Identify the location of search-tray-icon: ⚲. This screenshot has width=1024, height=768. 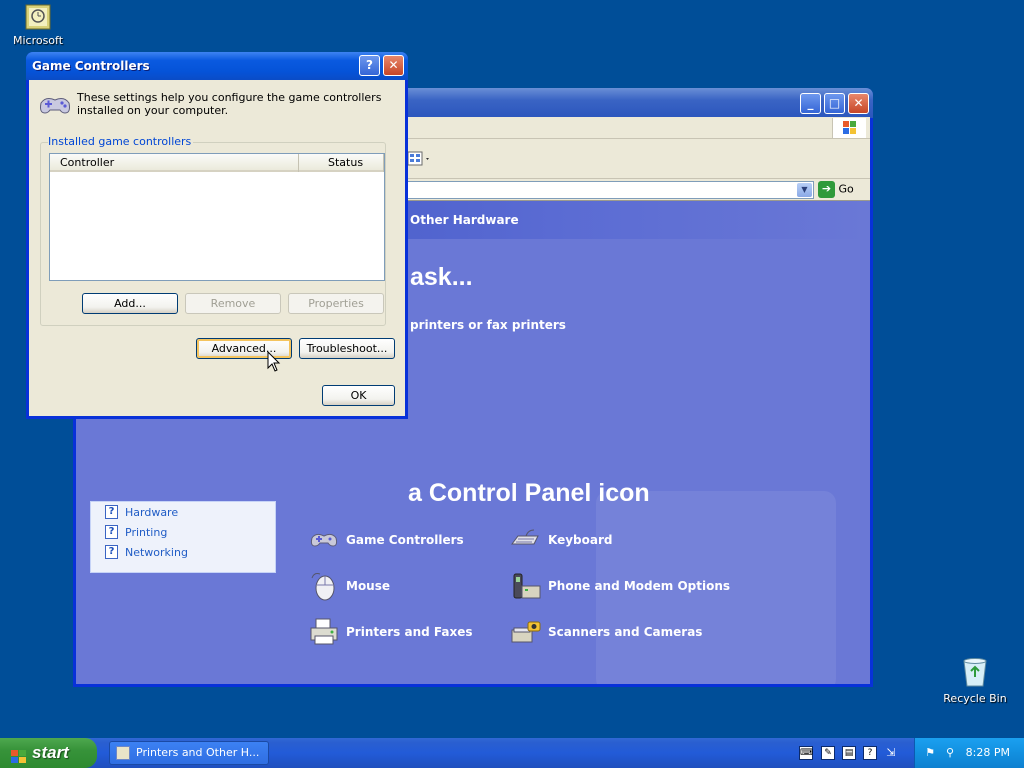
(950, 753).